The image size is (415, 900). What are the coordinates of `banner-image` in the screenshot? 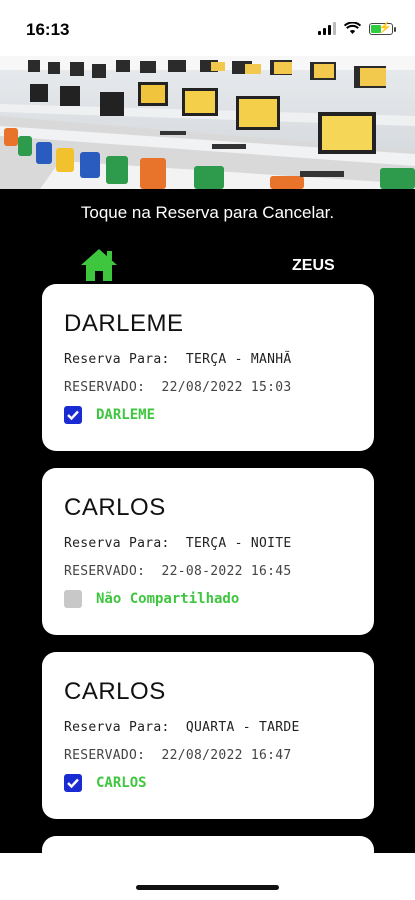 It's located at (207, 122).